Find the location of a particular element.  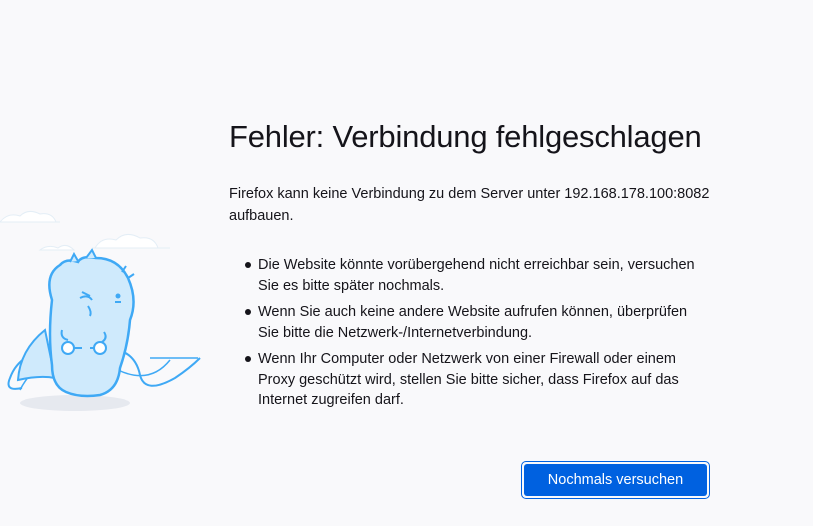

retry-button: Nochmals versuchen is located at coordinates (615, 480).